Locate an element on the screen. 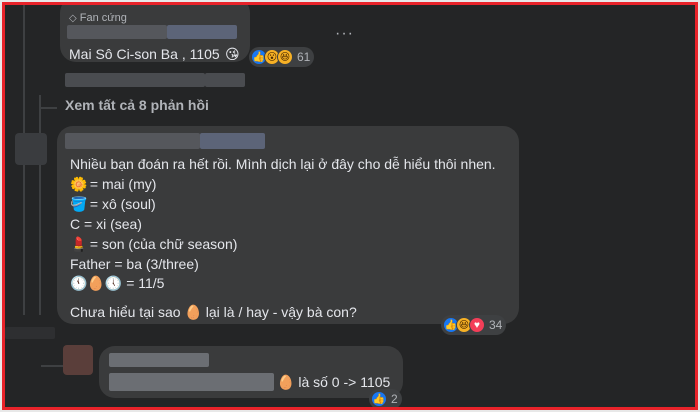  kiss-emoji: 😘 is located at coordinates (232, 54).